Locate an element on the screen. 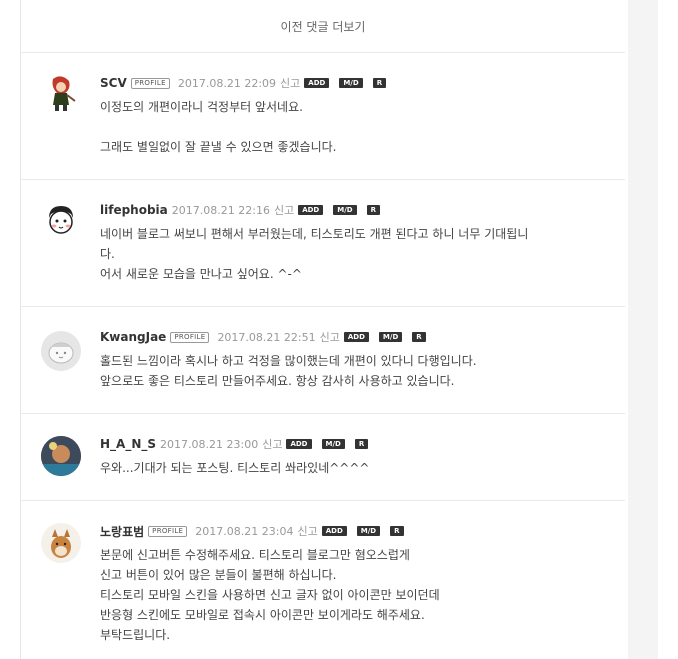 This screenshot has height=659, width=678. comment-line: 홀드된 느낌이라 혹시나 하고 걱정을 많이했는데 개편이 있다니 다행입니다. is located at coordinates (288, 361).